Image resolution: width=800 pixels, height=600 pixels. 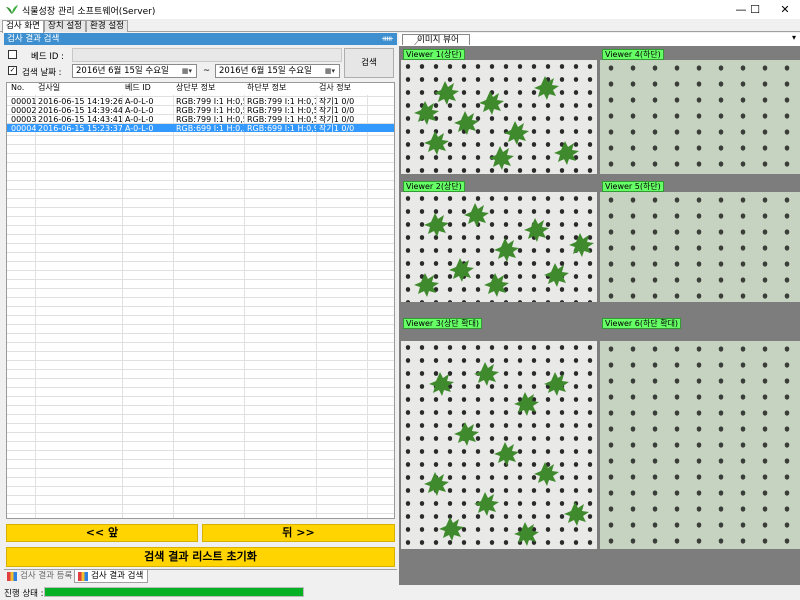 I want to click on progress-fill, so click(x=174, y=592).